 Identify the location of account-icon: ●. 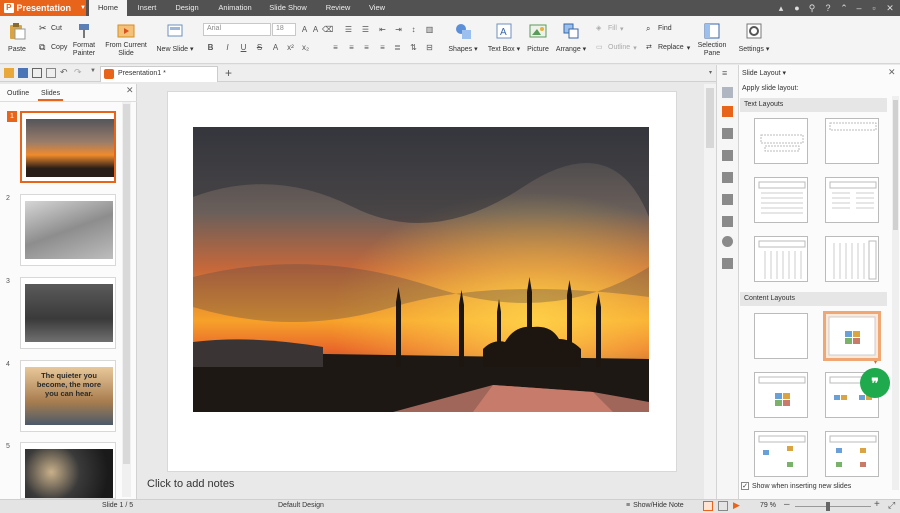
(797, 8).